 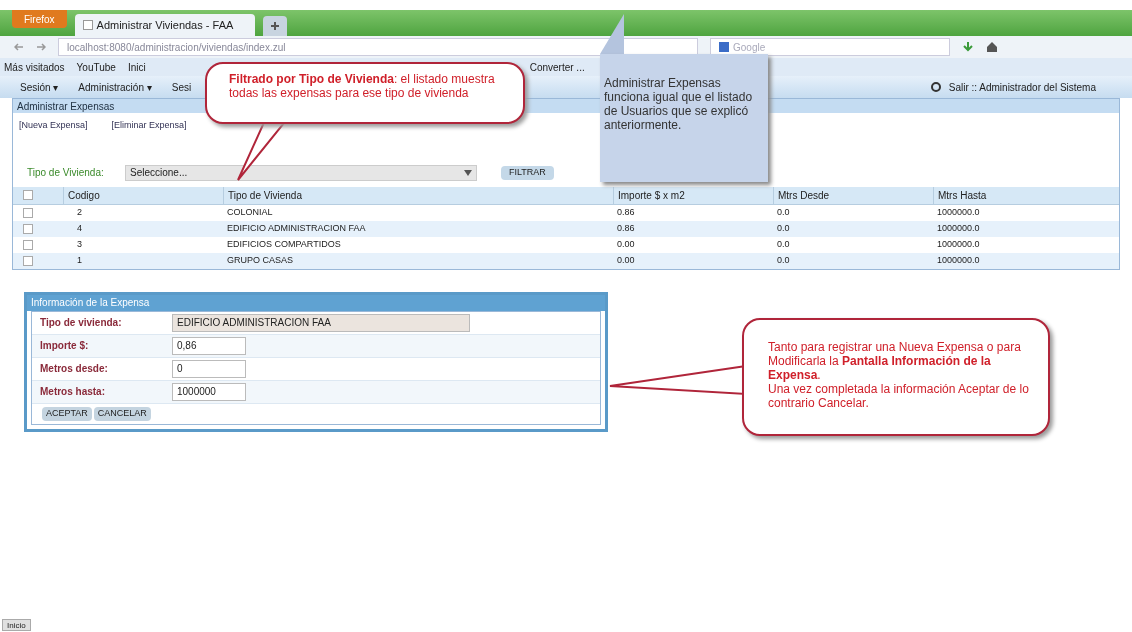 I want to click on power-icon, so click(x=935, y=87).